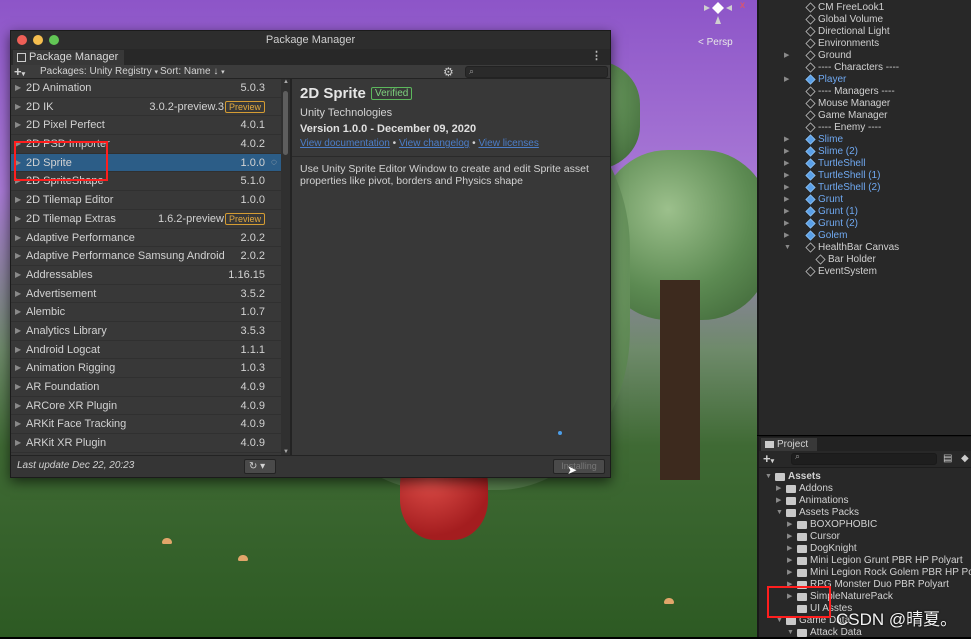 Image resolution: width=971 pixels, height=639 pixels. Describe the element at coordinates (146, 126) in the screenshot. I see `package-row: ▶ 2D Pixel Perfect 4.0.1` at that location.